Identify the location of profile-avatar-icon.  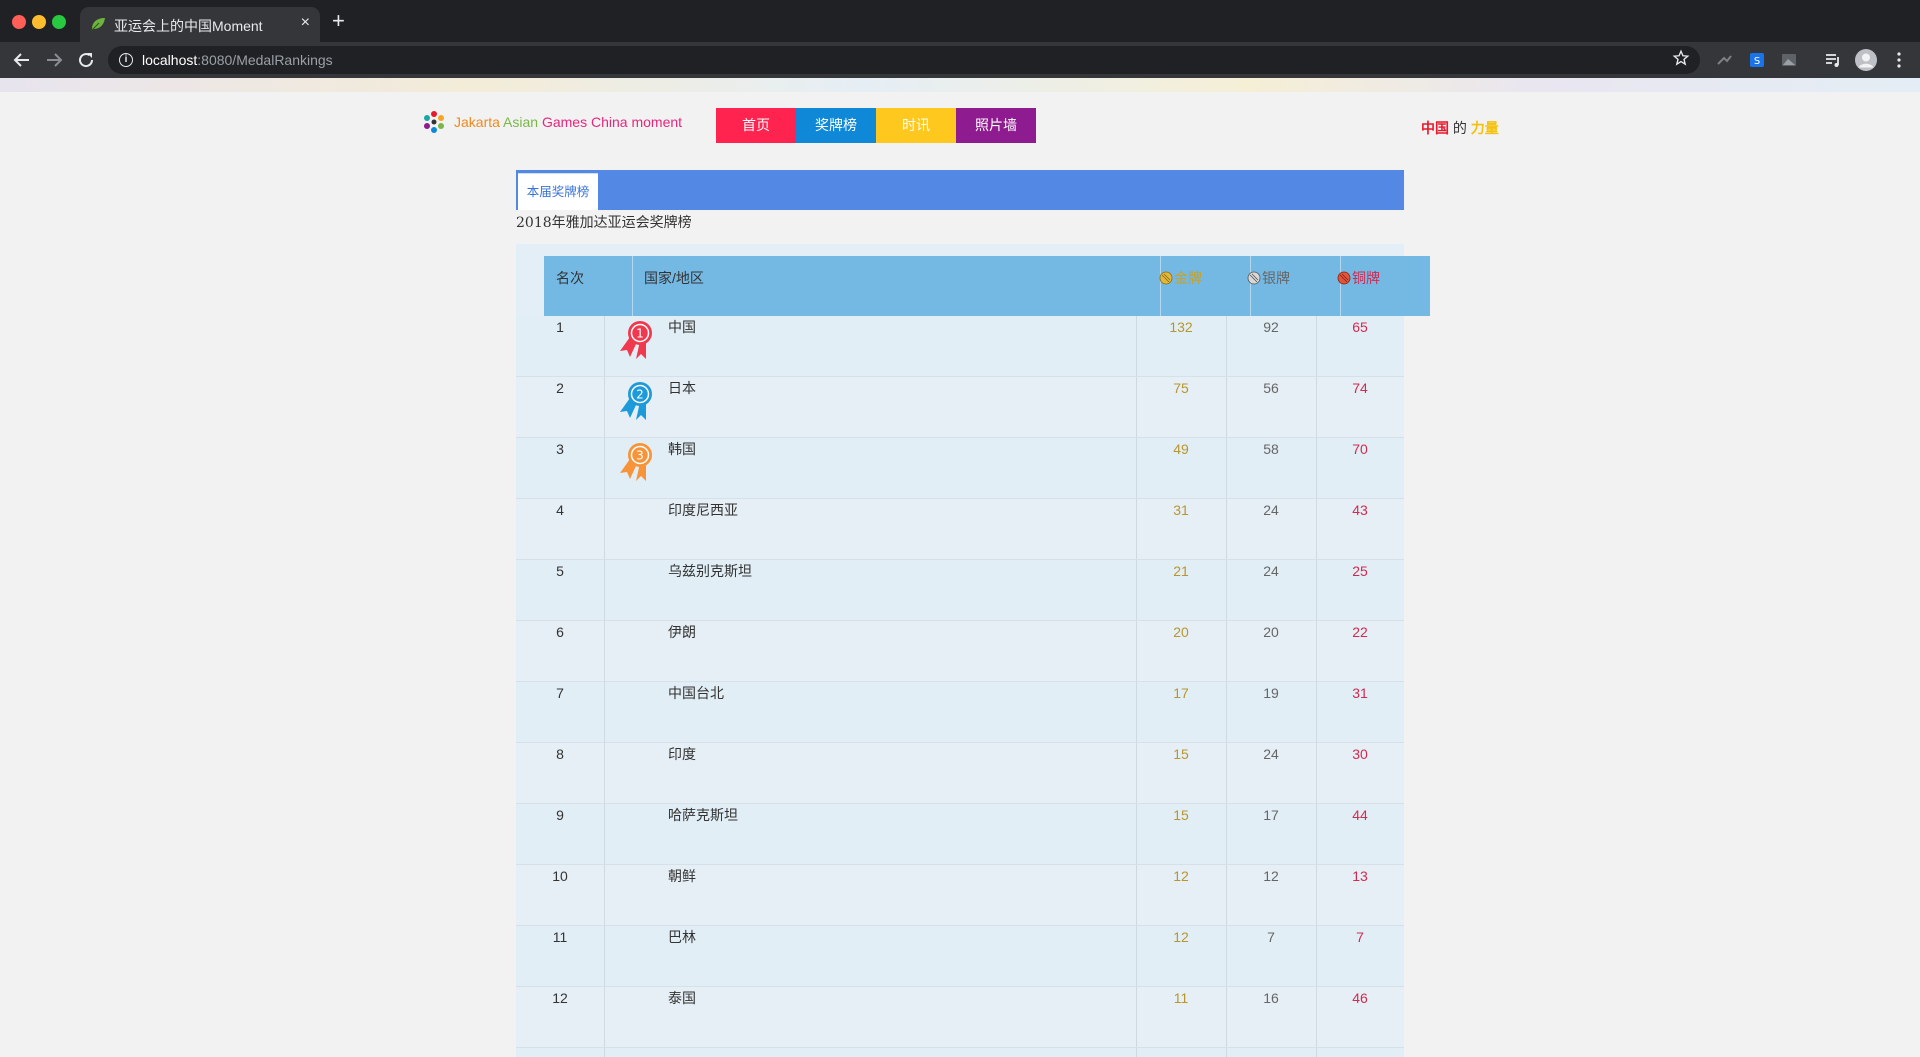
(1866, 60).